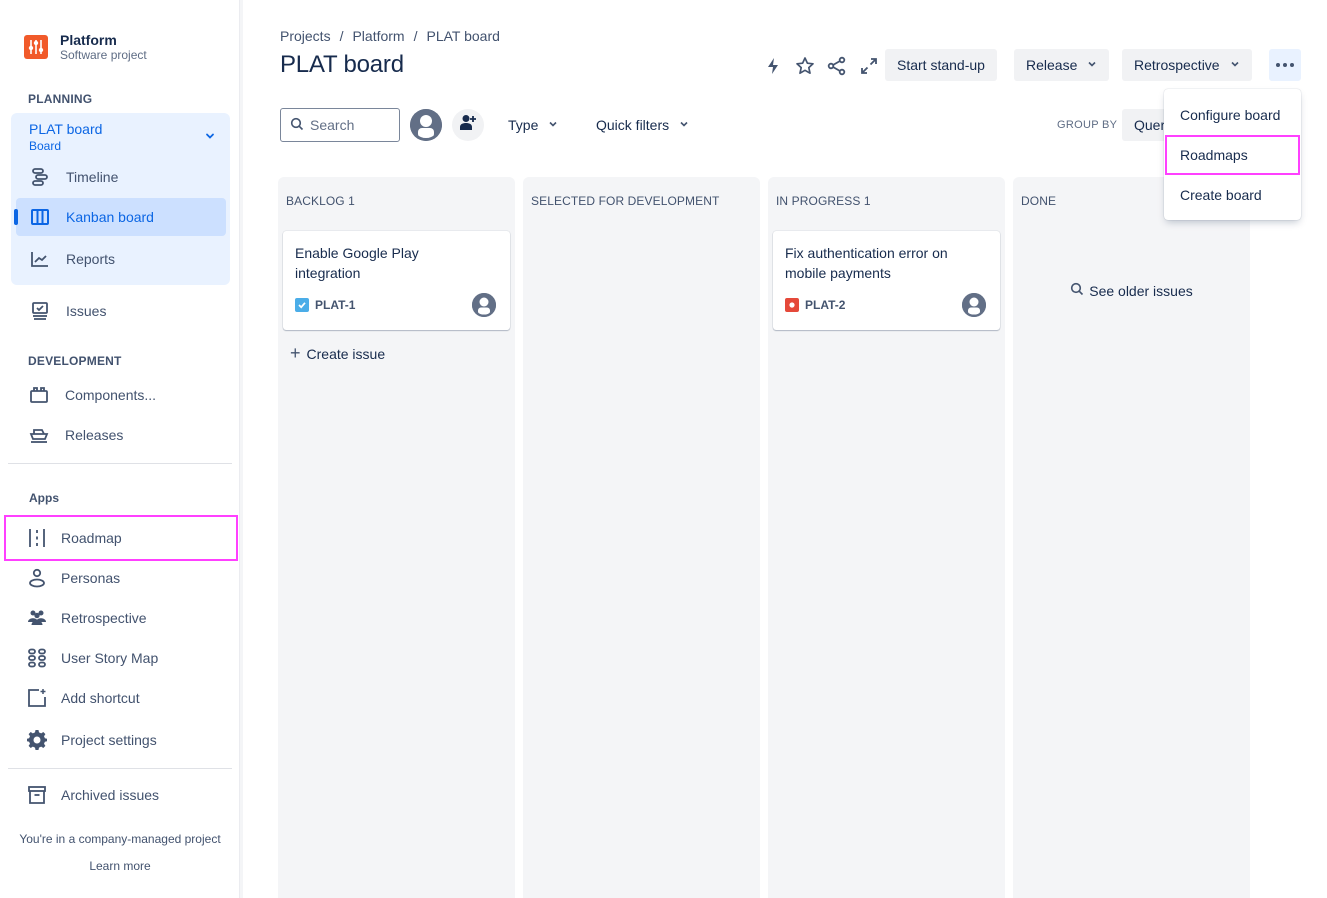 This screenshot has height=898, width=1327. What do you see at coordinates (121, 311) in the screenshot?
I see `sidebar-item-issues: Issues` at bounding box center [121, 311].